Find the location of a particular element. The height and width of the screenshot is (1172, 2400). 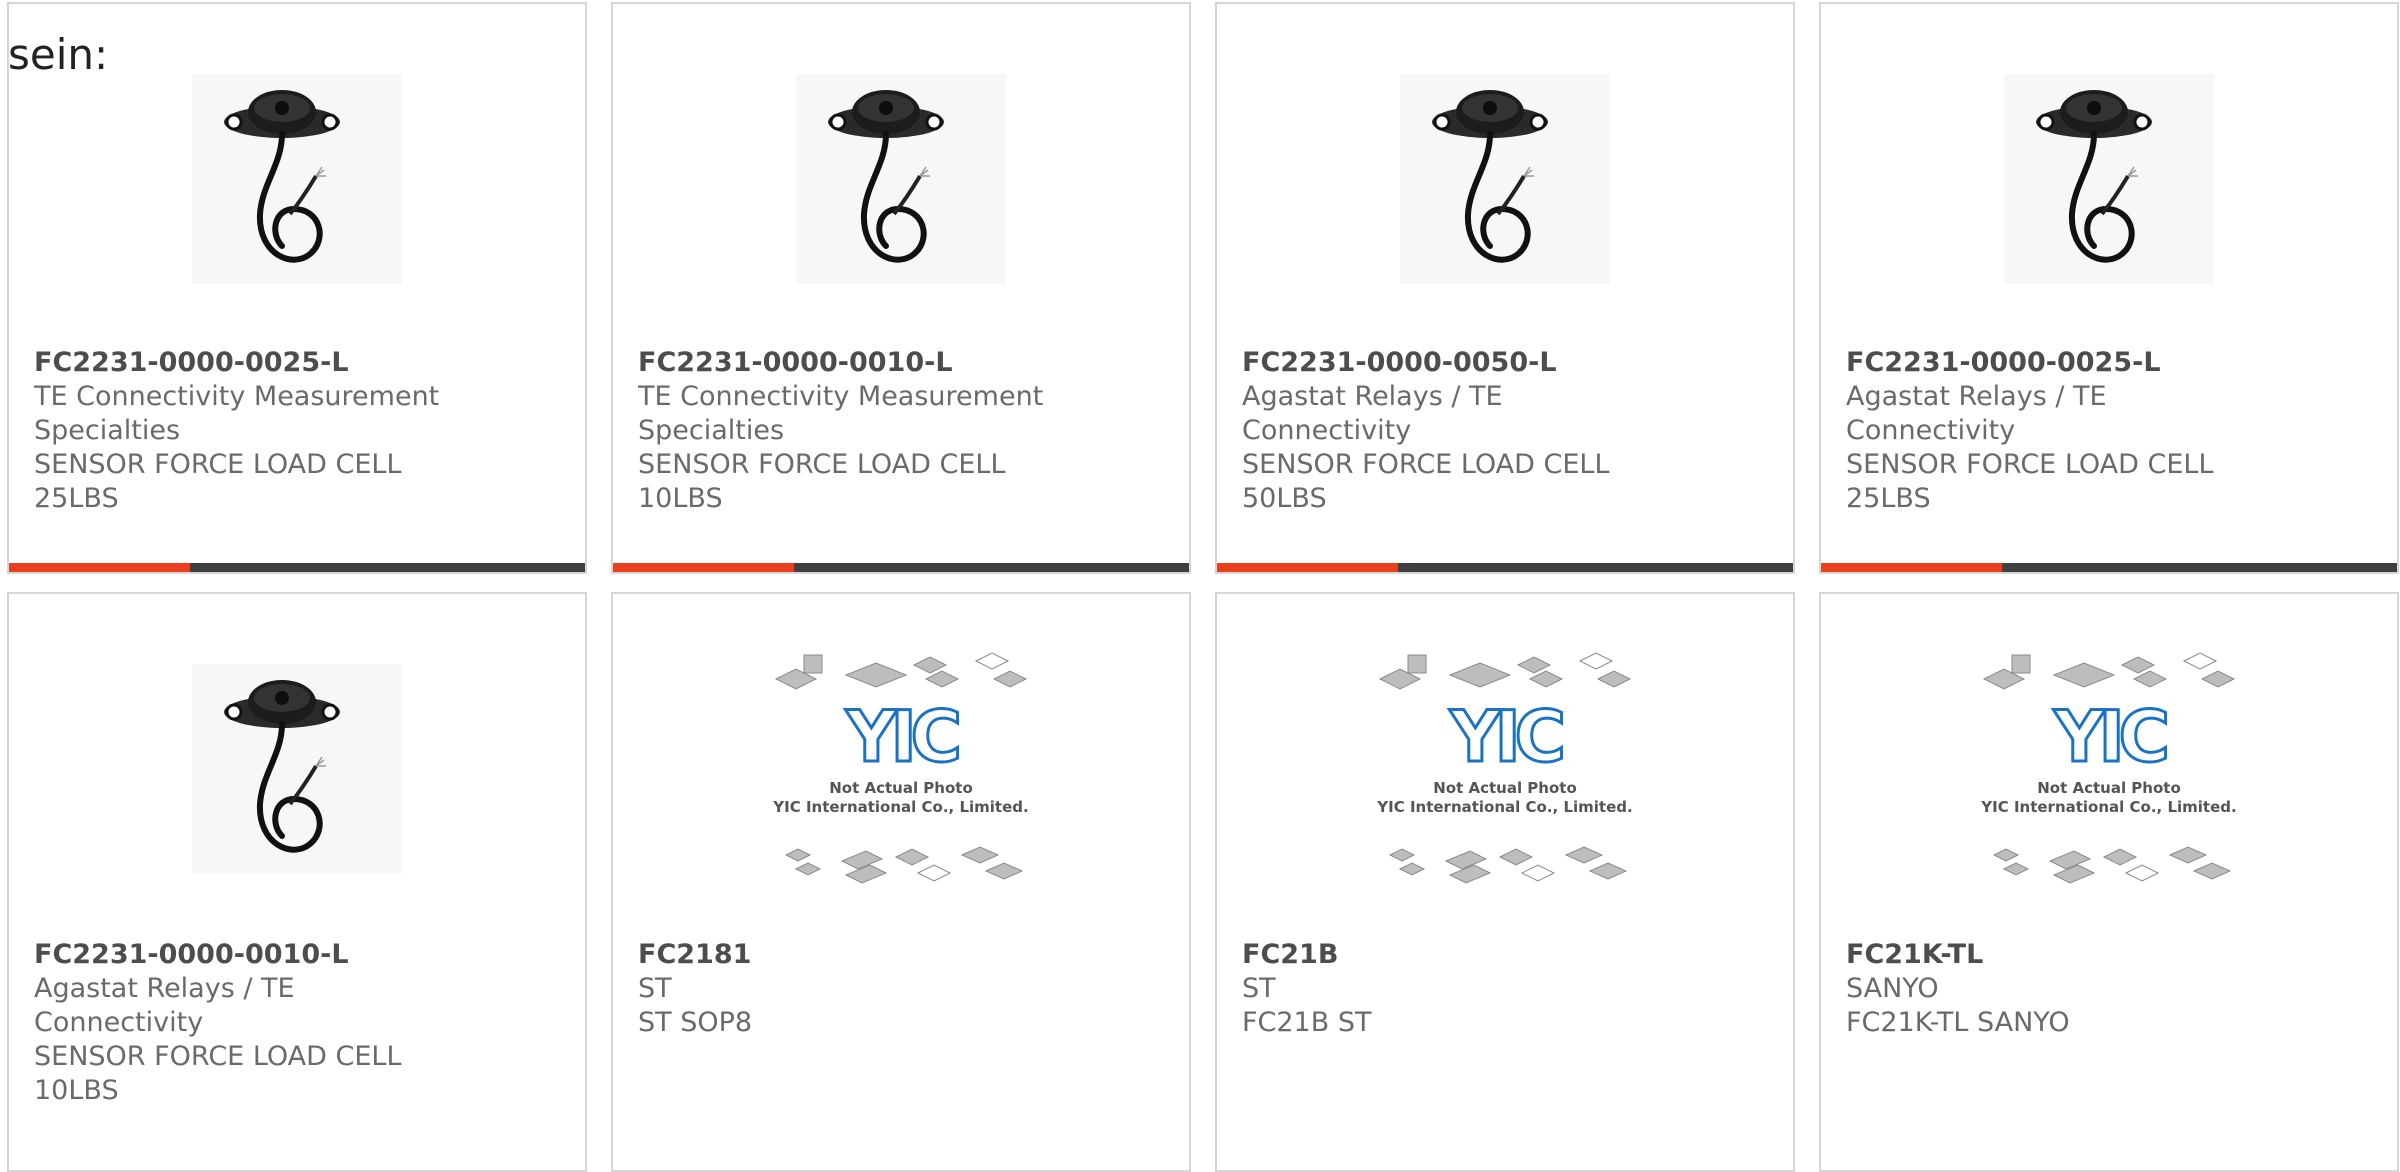

product-info: FC21B ST FC21B ST is located at coordinates (1452, 989).